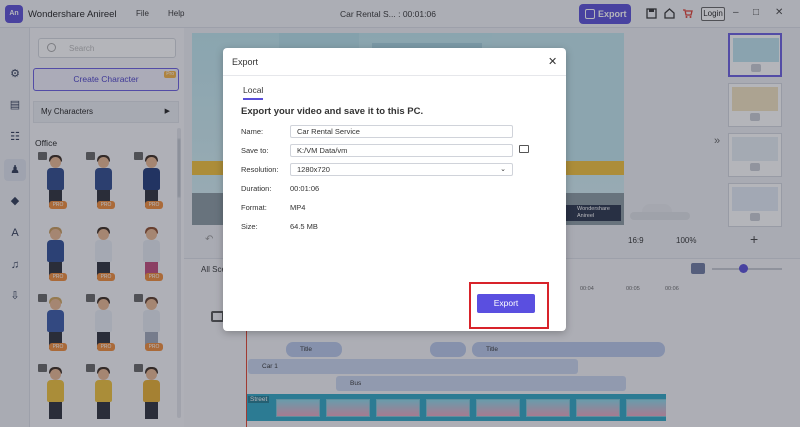  What do you see at coordinates (305, 188) in the screenshot?
I see `duration-value: 00:01:06` at bounding box center [305, 188].